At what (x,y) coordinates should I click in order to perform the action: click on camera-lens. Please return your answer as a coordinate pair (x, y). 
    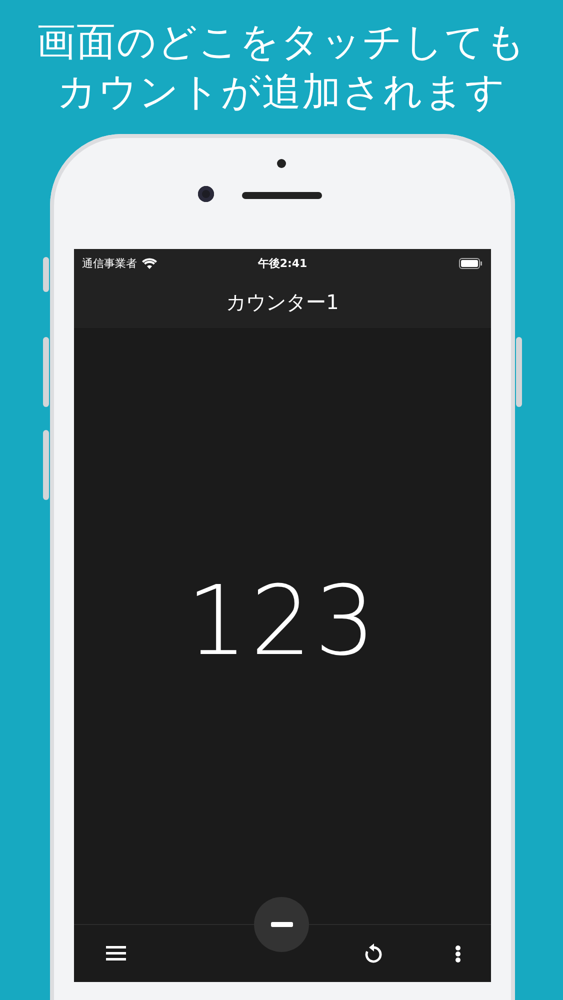
    Looking at the image, I should click on (206, 194).